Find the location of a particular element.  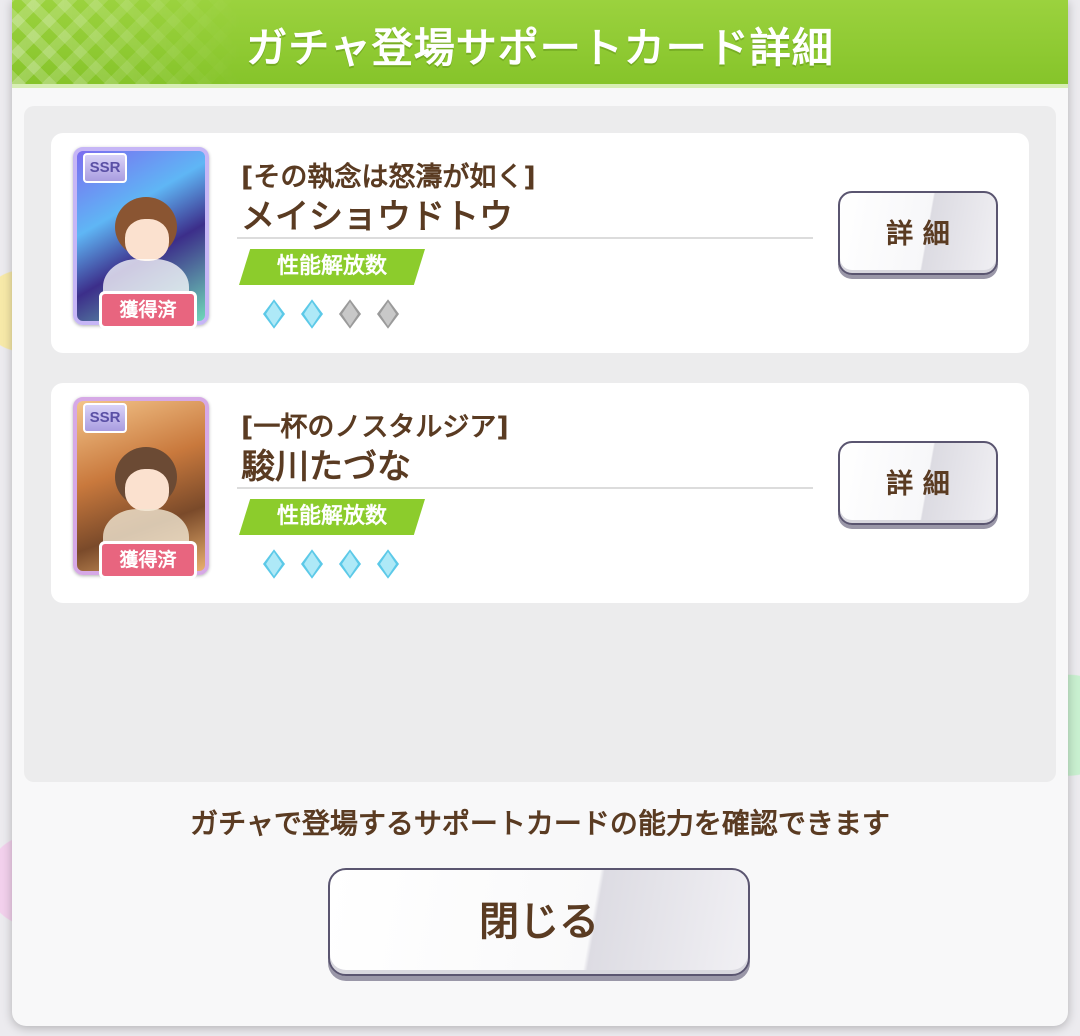

footer-description: ガチャで登場するサポートカードの能力を確認できます is located at coordinates (540, 823).